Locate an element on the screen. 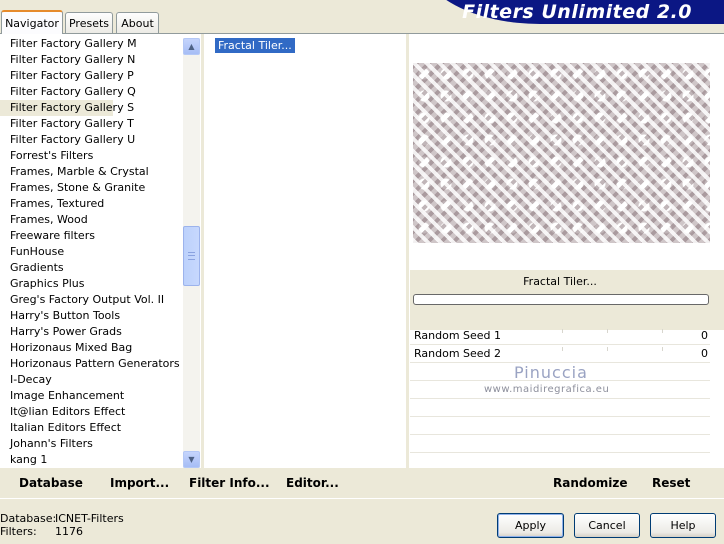  app-title: Filters Unlimited 2.0 is located at coordinates (577, 12).